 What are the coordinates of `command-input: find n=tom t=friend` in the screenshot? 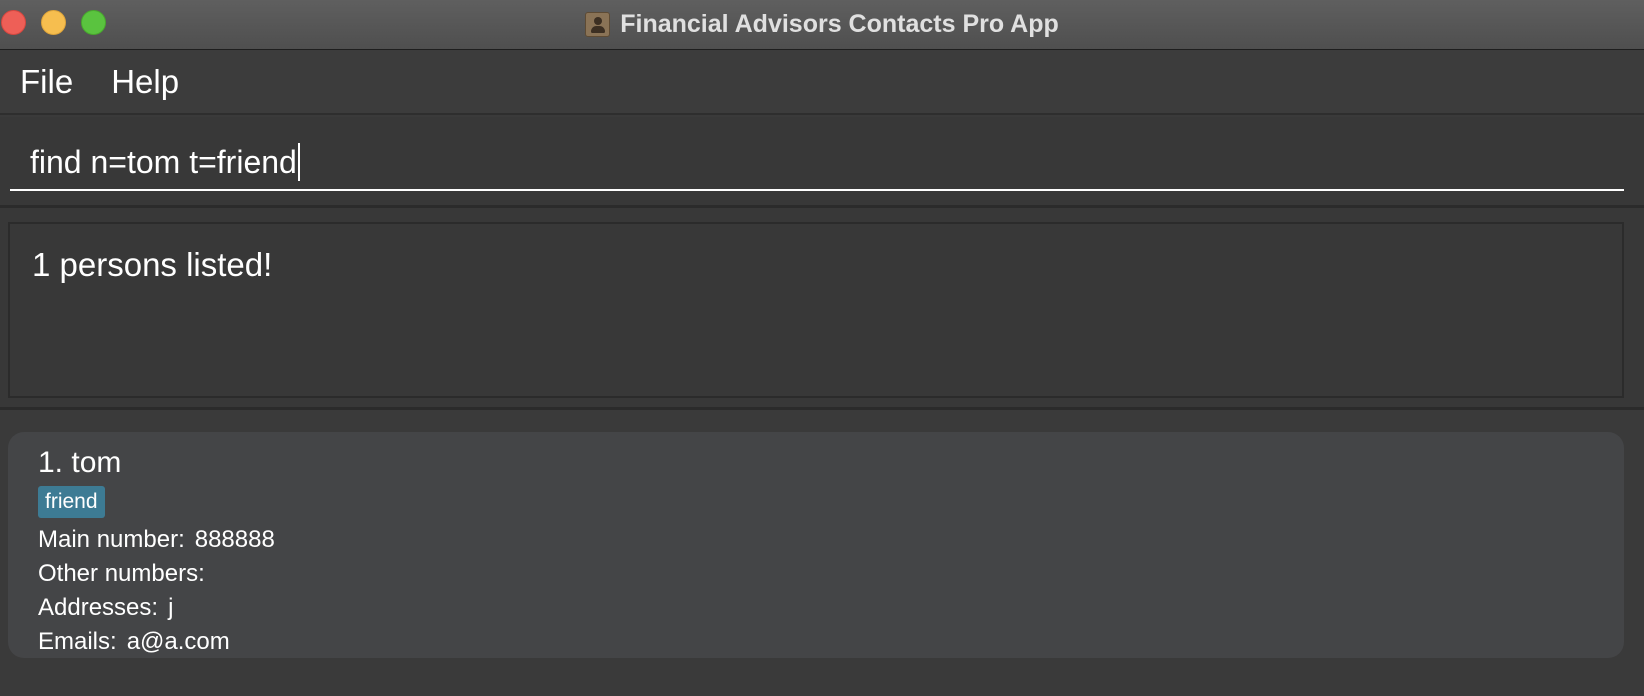 It's located at (817, 163).